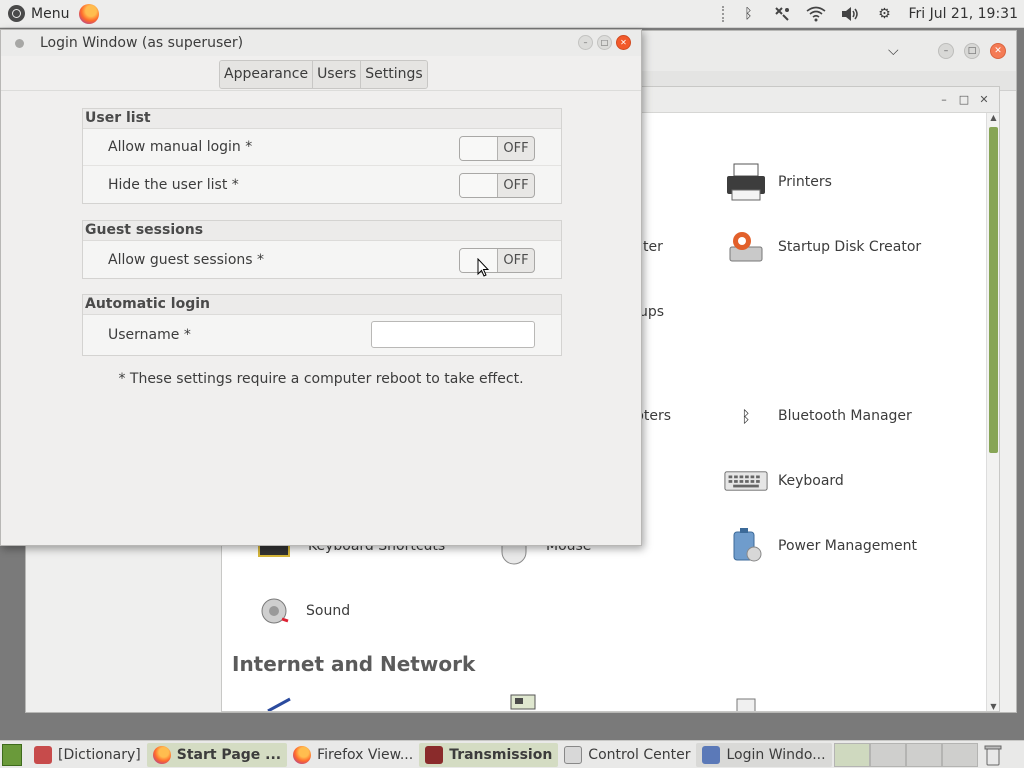 Image resolution: width=1024 pixels, height=768 pixels. I want to click on network-icon, so click(782, 14).